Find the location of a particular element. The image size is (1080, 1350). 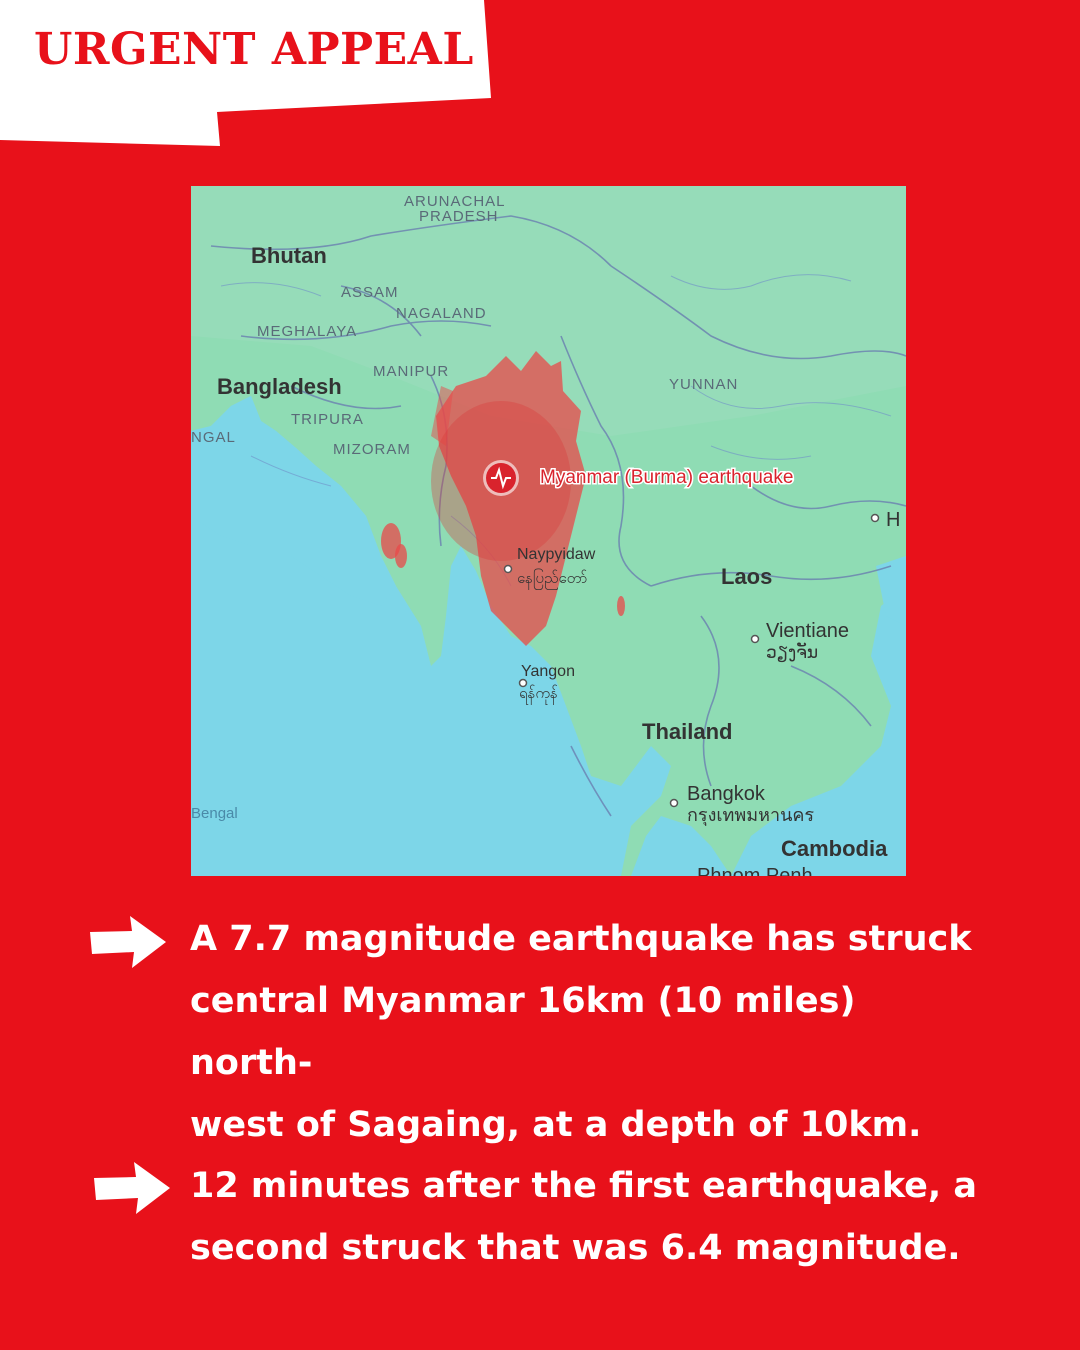

label-vientiane: Vientiane is located at coordinates (807, 631).